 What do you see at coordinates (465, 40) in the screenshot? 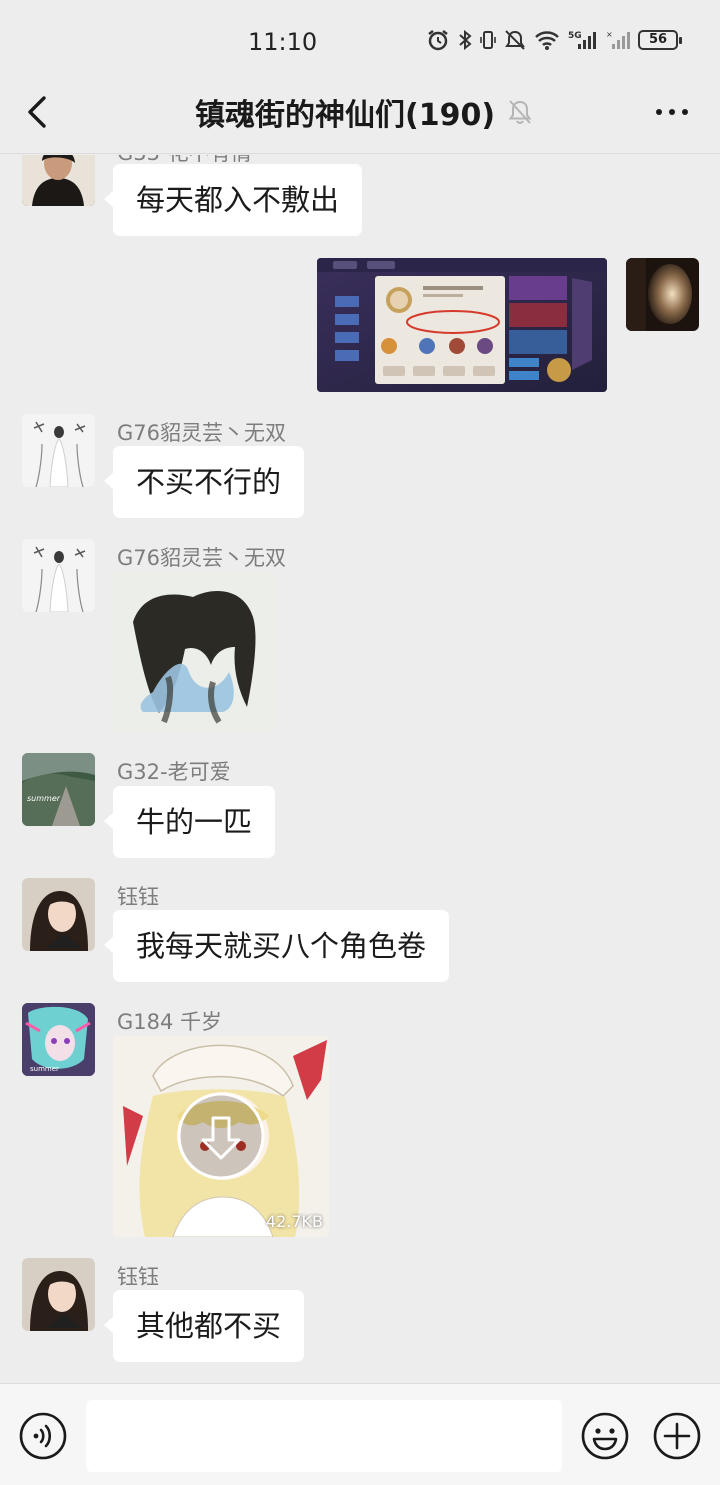
I see `bluetooth-icon` at bounding box center [465, 40].